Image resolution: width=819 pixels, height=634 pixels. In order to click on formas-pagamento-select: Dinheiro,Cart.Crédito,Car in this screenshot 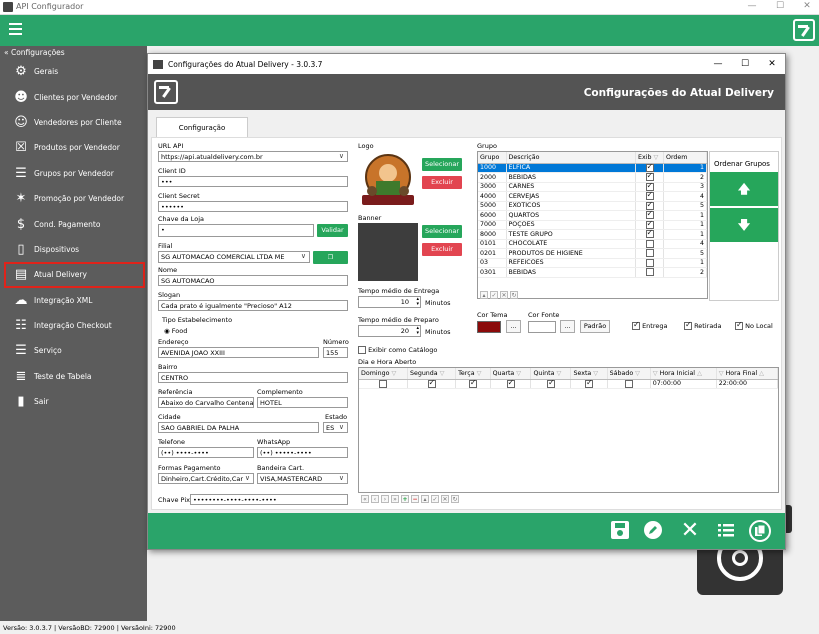, I will do `click(206, 478)`.